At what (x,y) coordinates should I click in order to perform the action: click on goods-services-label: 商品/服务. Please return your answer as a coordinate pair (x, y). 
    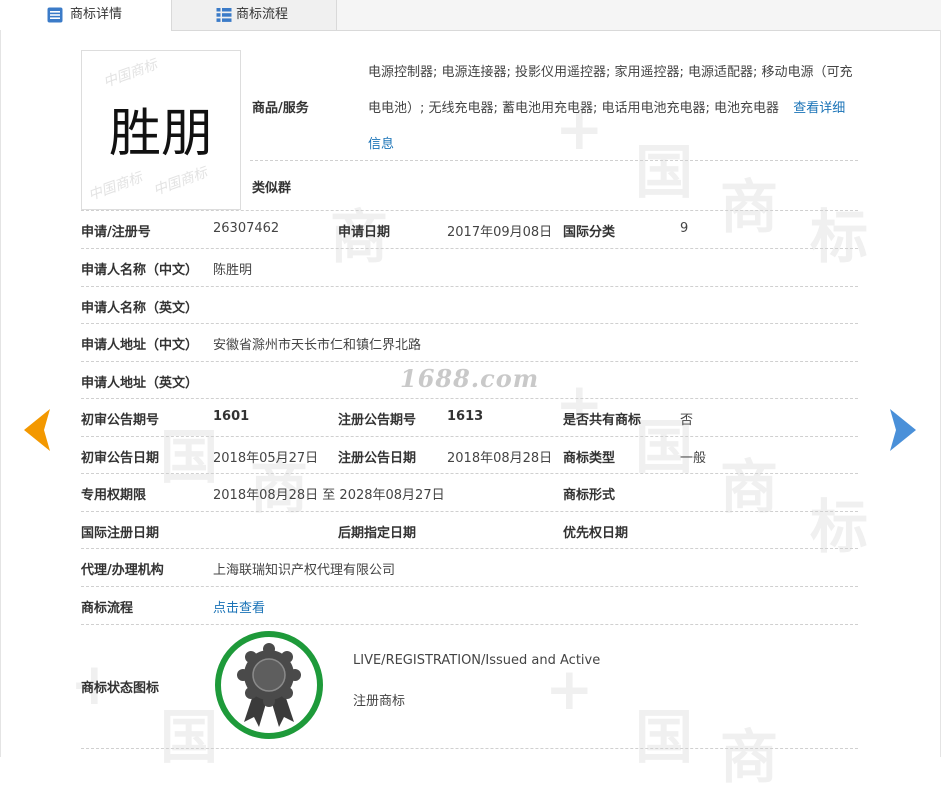
    Looking at the image, I should click on (280, 108).